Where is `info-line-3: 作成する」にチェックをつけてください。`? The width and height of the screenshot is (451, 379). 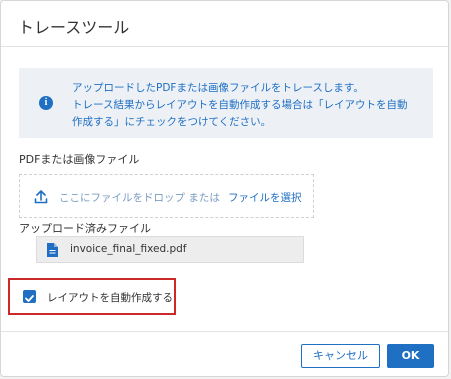
info-line-3: 作成する」にチェックをつけてください。 is located at coordinates (172, 122).